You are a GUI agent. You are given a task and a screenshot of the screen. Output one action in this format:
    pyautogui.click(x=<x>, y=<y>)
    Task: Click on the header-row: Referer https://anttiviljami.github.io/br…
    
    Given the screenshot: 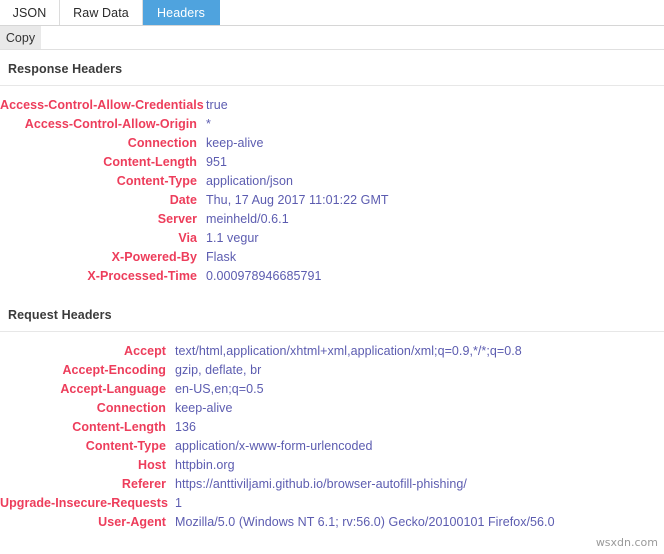 What is the action you would take?
    pyautogui.click(x=332, y=484)
    